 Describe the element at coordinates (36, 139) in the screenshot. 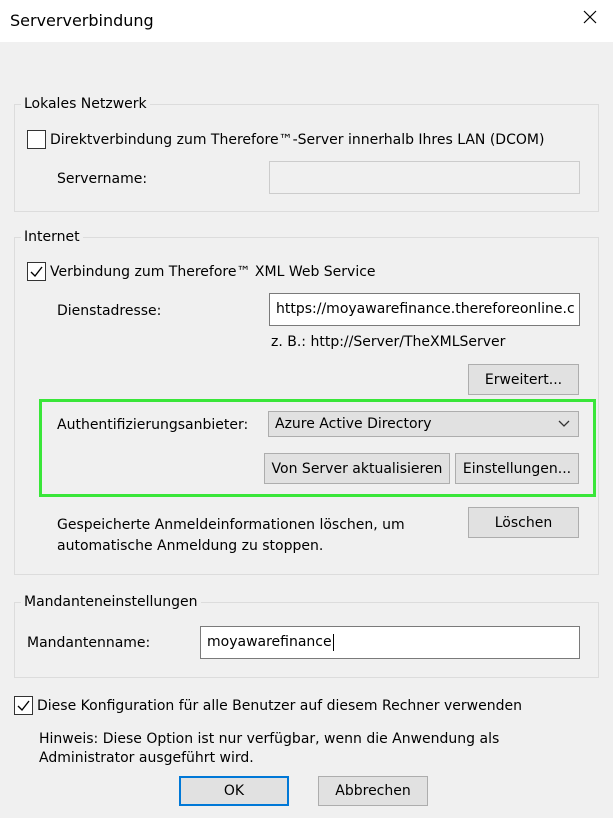

I see `direct-connection-checkbox` at that location.